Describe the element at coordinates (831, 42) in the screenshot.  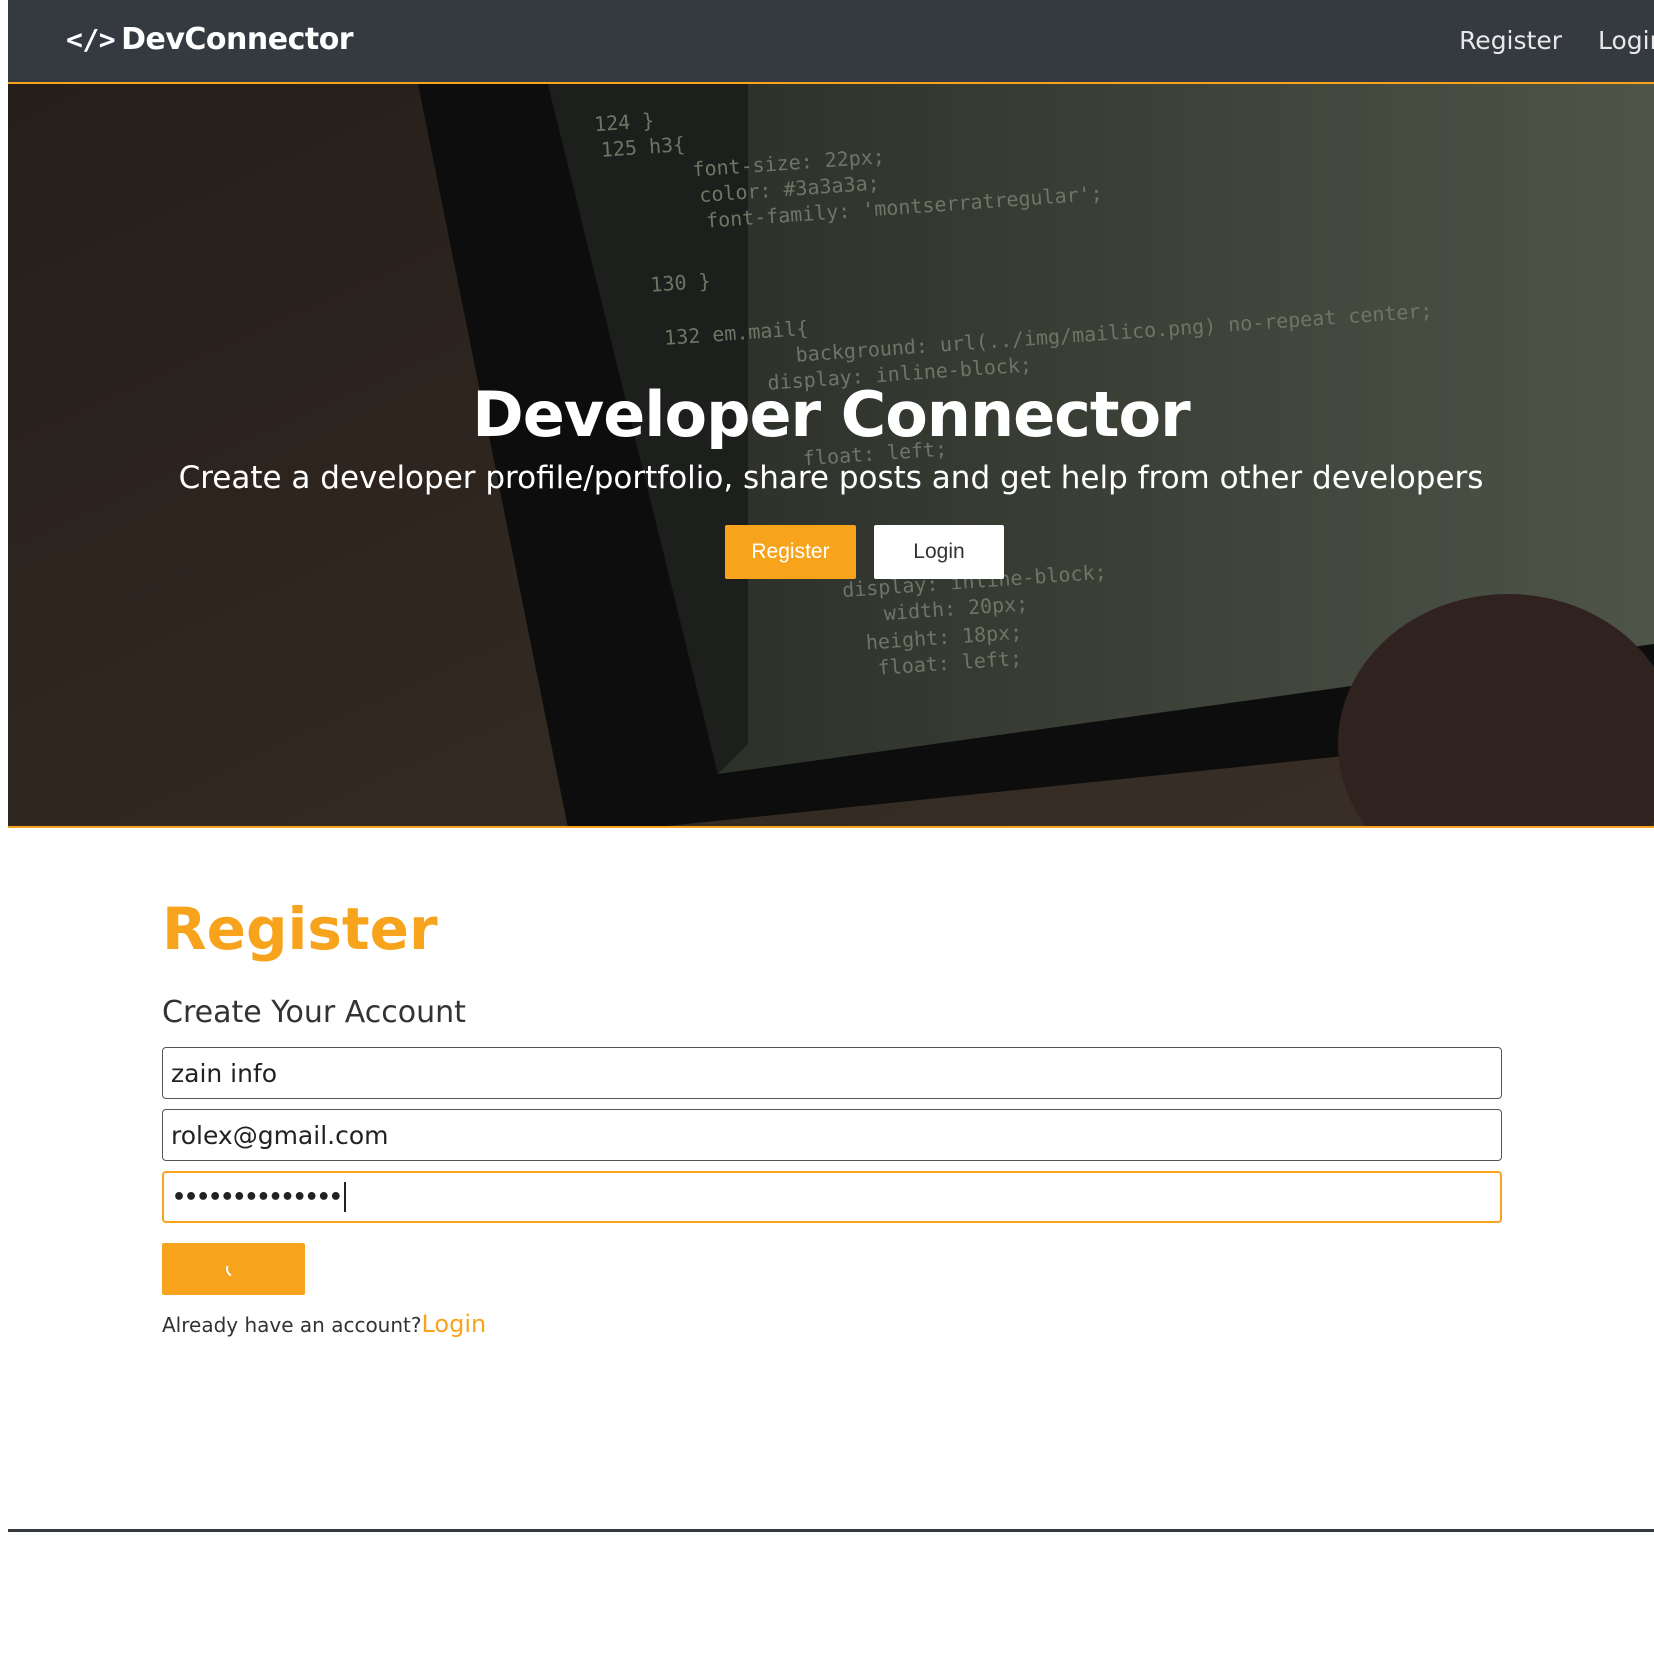
I see `navbar: </> DevConnector Register Login` at that location.